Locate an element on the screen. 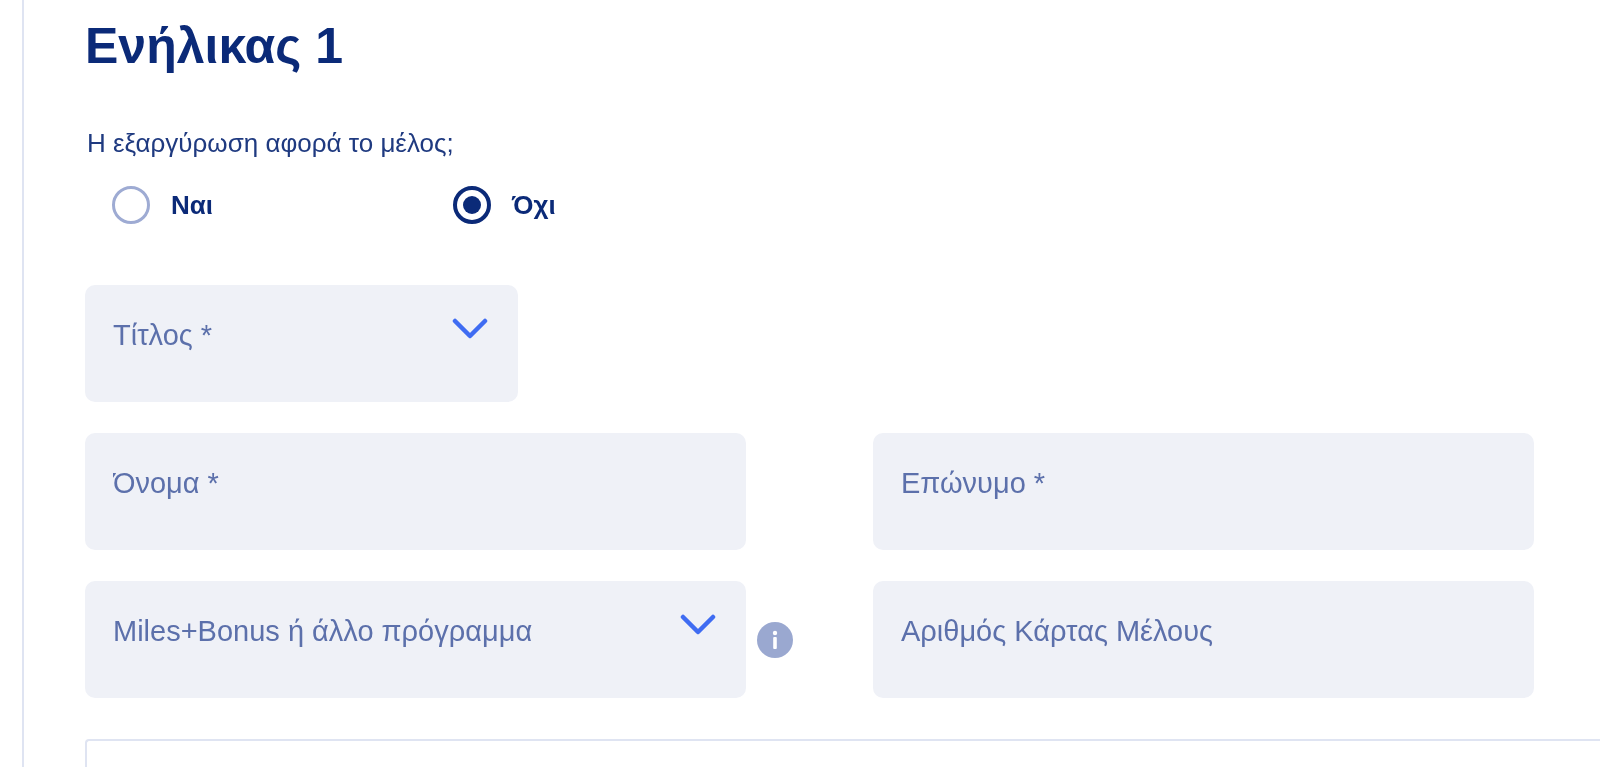 The height and width of the screenshot is (767, 1600). question-text: Η εξαργύρωση αφορά το μέλος; is located at coordinates (270, 143).